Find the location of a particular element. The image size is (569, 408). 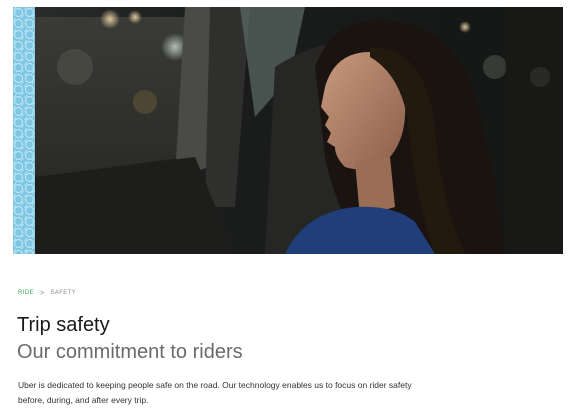

page-title: Trip safety is located at coordinates (63, 325).